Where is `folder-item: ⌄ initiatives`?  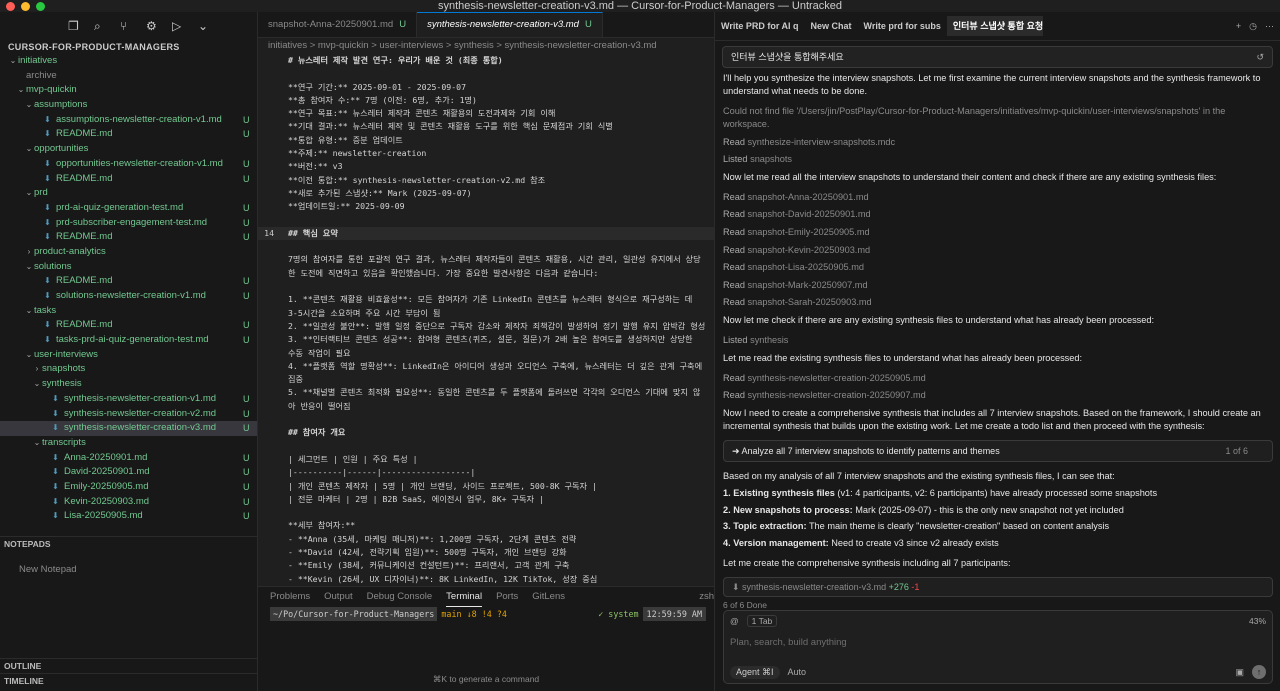 folder-item: ⌄ initiatives is located at coordinates (128, 61).